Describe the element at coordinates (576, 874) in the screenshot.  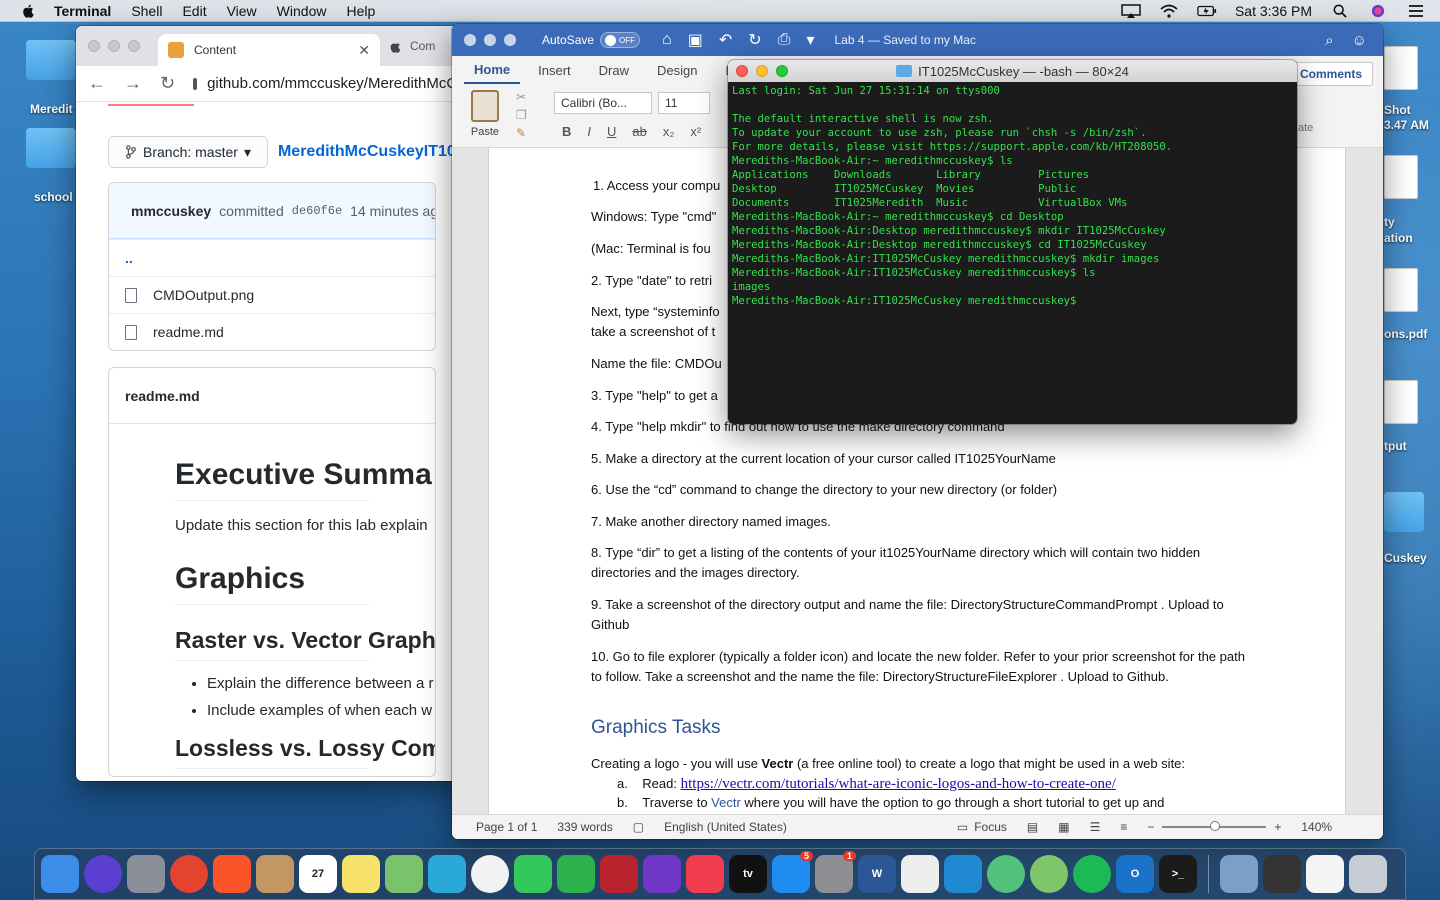
I see `dock-facetime-icon` at that location.